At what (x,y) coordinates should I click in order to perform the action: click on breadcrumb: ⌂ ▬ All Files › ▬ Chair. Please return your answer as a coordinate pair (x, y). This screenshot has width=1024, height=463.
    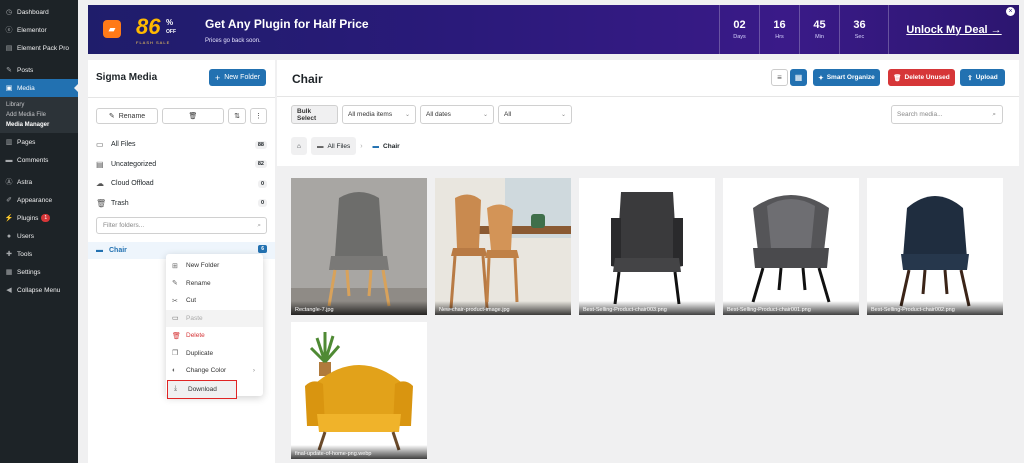
    Looking at the image, I should click on (348, 146).